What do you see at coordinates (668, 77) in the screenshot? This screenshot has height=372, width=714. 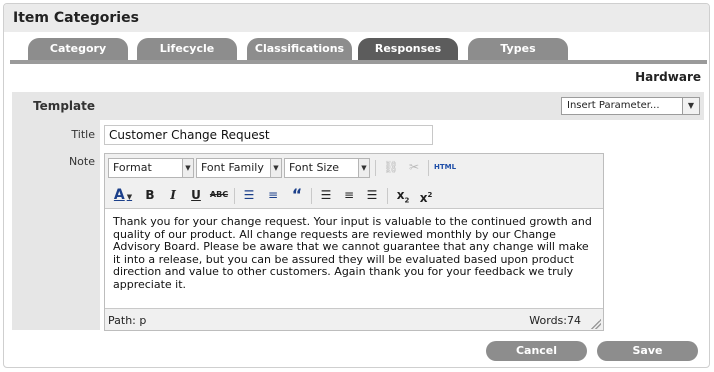 I see `category-context-label: Hardware` at bounding box center [668, 77].